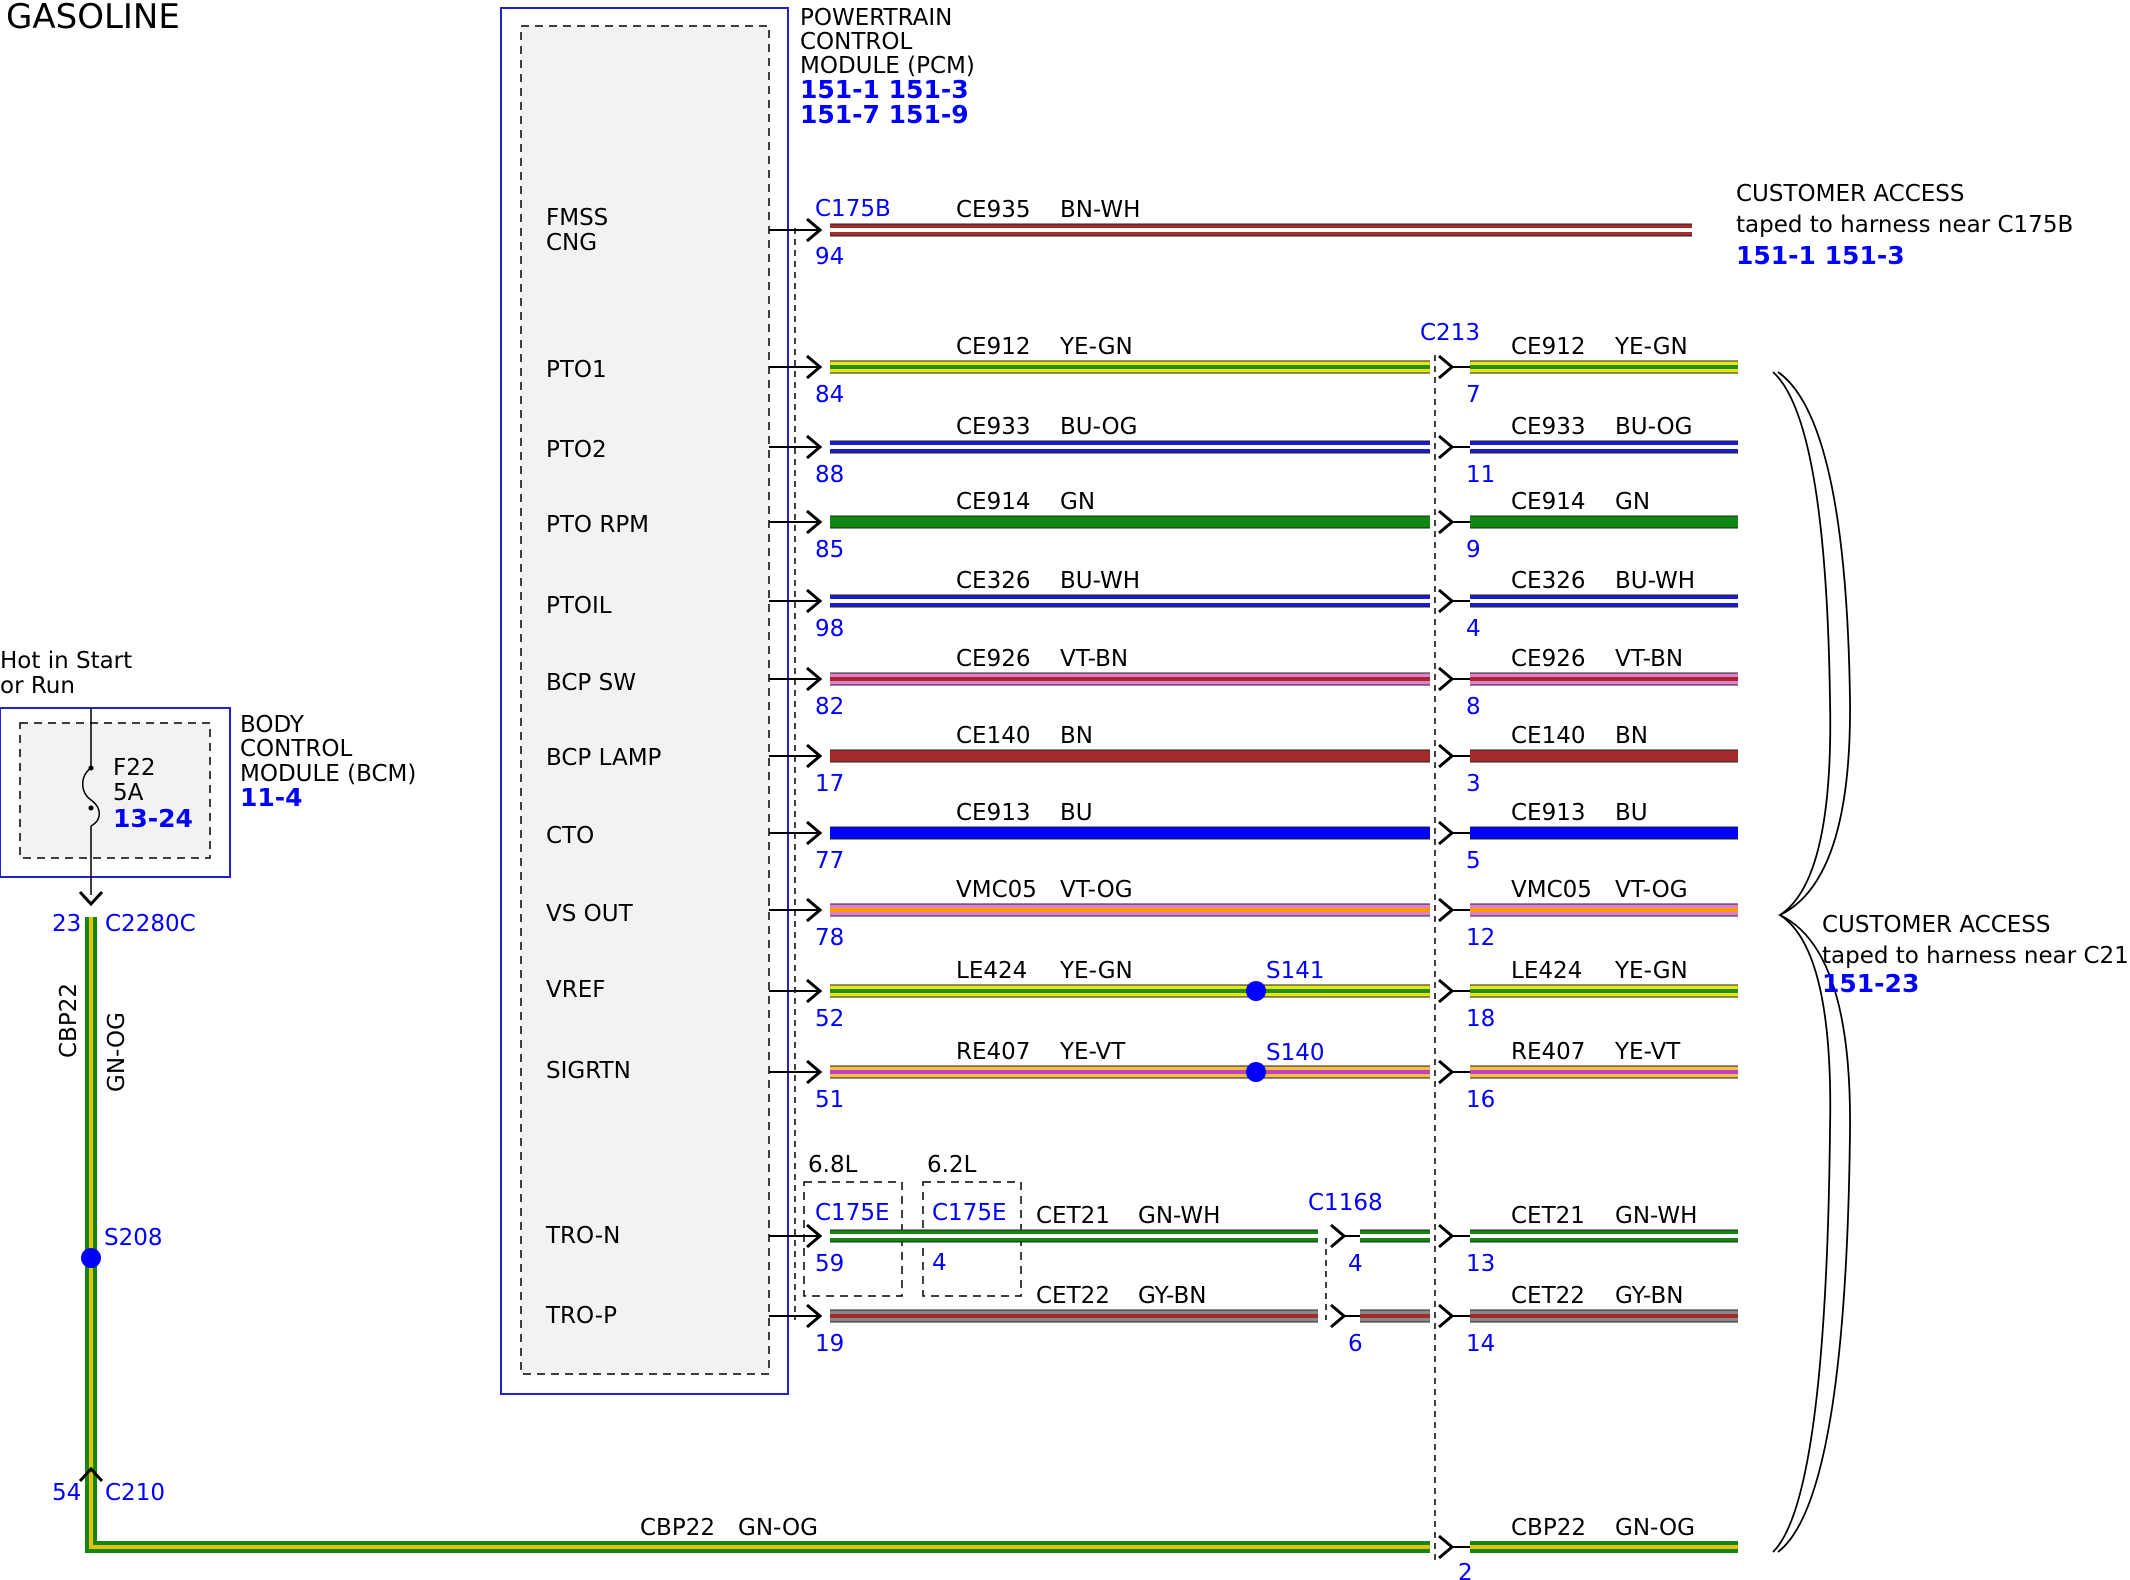  Describe the element at coordinates (829, 784) in the screenshot. I see `pcm-pin-number: 17` at that location.